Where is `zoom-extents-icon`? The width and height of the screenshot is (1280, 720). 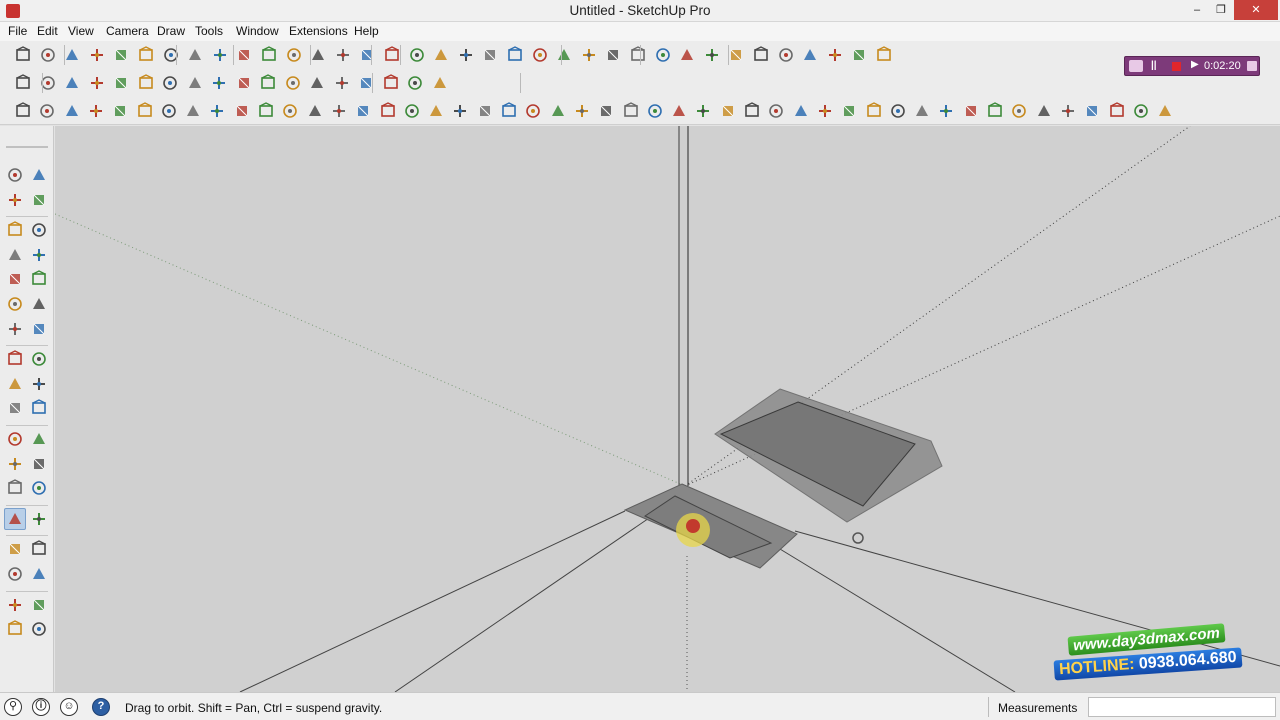 zoom-extents-icon is located at coordinates (15, 574).